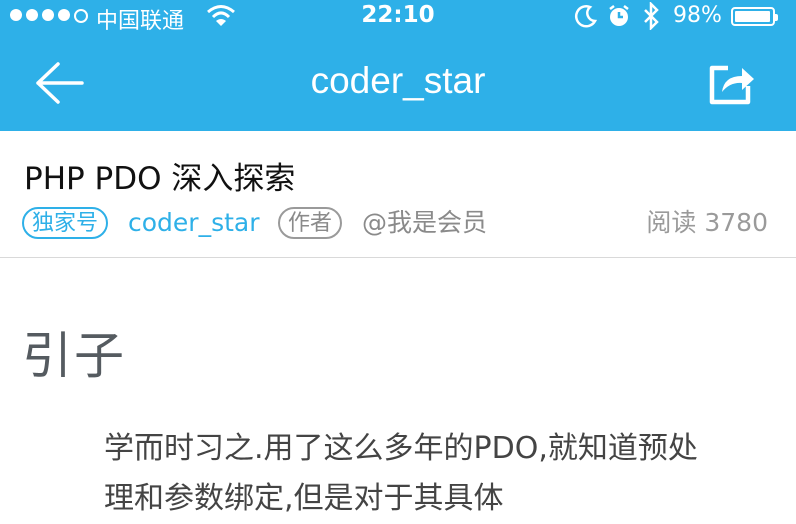  Describe the element at coordinates (754, 16) in the screenshot. I see `battery-icon` at that location.